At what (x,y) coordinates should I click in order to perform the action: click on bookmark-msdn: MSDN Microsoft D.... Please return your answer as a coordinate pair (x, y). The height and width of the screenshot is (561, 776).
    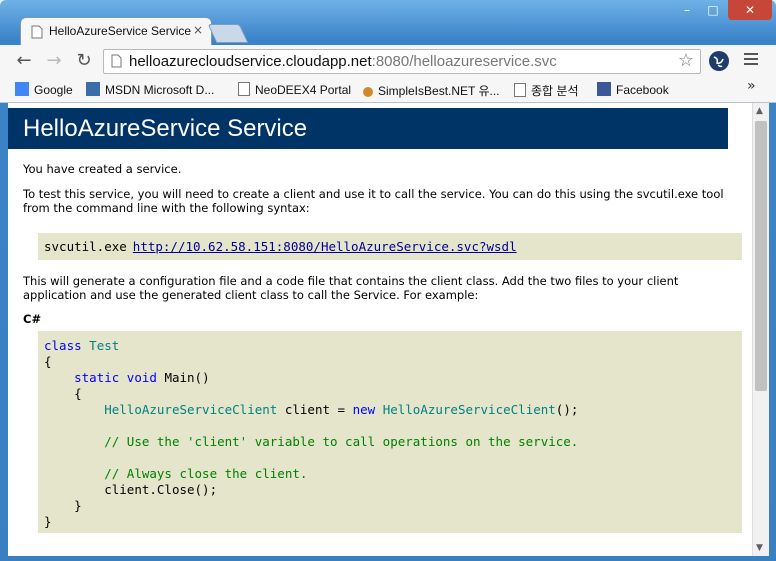
    Looking at the image, I should click on (150, 89).